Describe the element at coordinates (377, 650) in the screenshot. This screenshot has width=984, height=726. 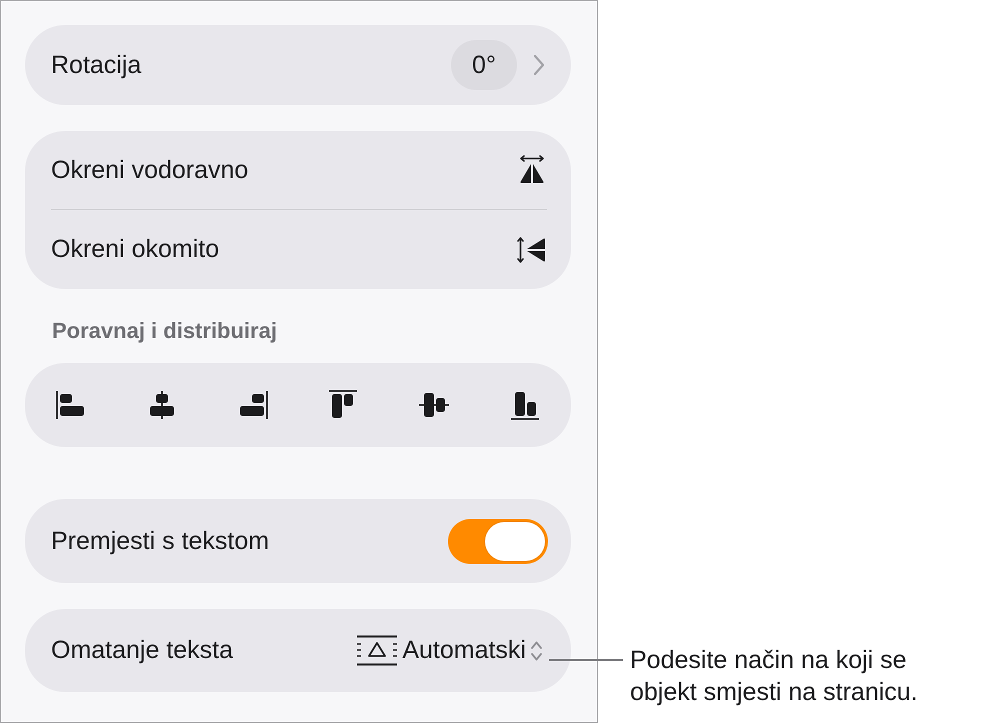
I see `text-wrap-icon` at that location.